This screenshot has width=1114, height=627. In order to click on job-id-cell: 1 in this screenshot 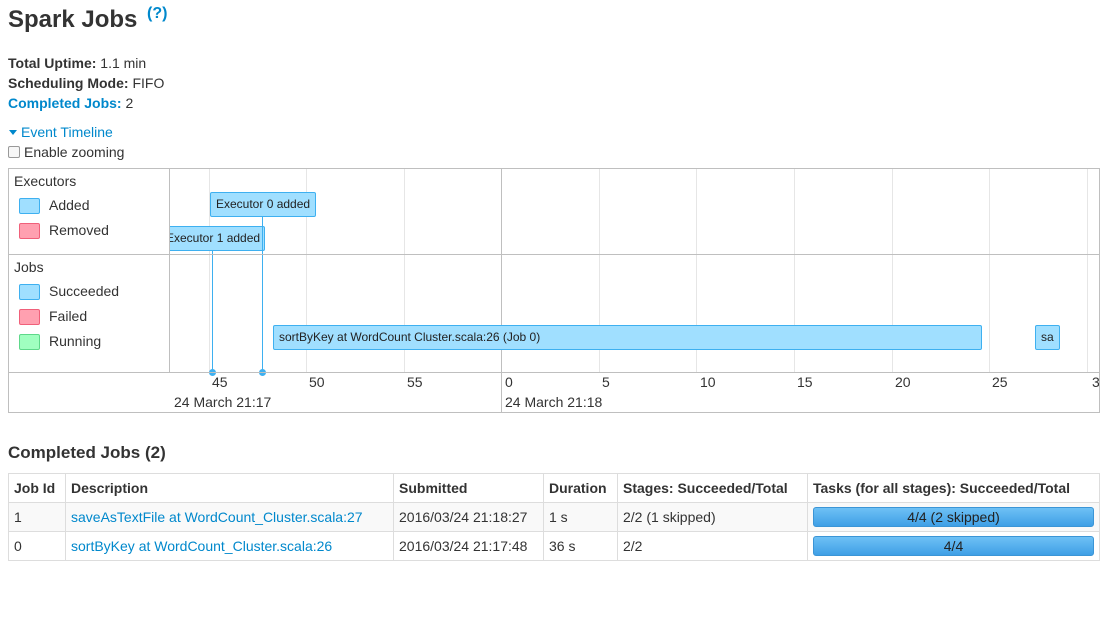, I will do `click(37, 517)`.